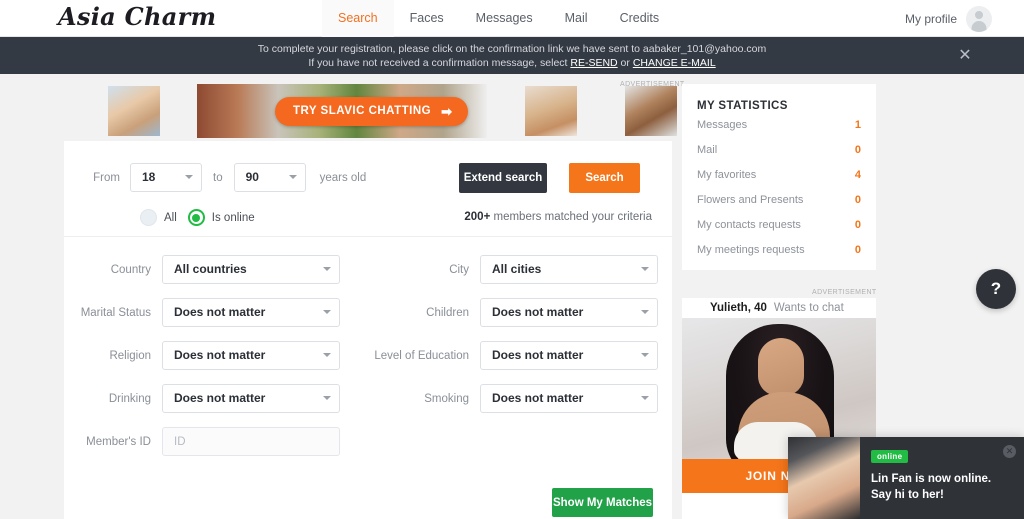 The width and height of the screenshot is (1024, 519). Describe the element at coordinates (779, 149) in the screenshot. I see `stat-row-mail: Mail 0` at that location.